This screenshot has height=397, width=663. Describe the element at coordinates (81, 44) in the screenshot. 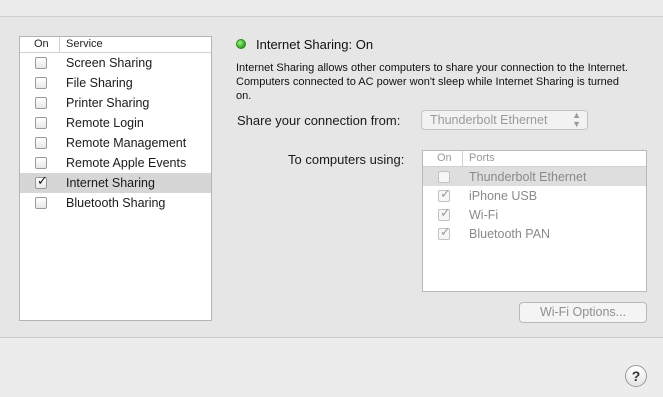

I see `column-header-service: Service` at that location.